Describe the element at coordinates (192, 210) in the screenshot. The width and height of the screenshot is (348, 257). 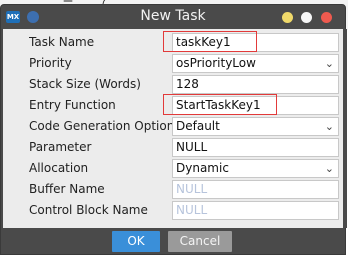
I see `control-block-name-placeholder: NULL` at that location.